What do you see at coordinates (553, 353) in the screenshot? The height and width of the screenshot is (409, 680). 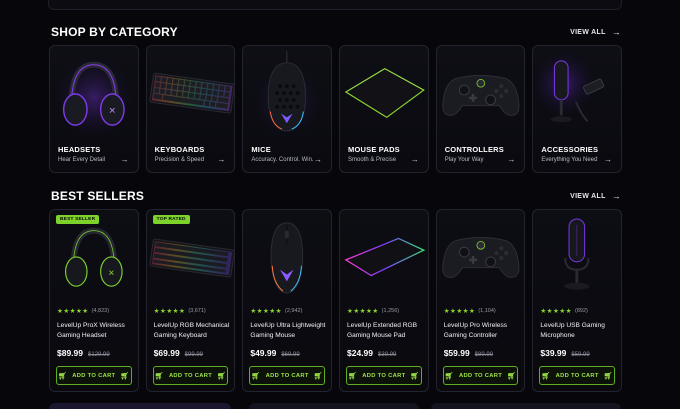 I see `price: $39.99` at bounding box center [553, 353].